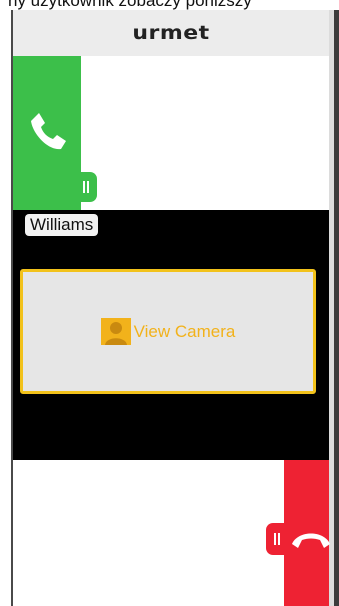 Image resolution: width=339 pixels, height=606 pixels. I want to click on device-frame-right, so click(336, 308).